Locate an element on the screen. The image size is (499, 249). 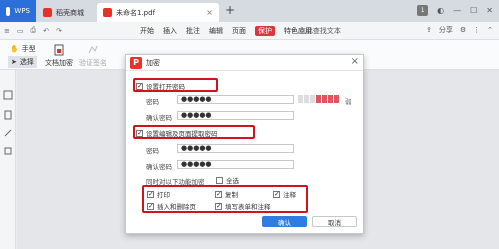
share-label: 分享 is located at coordinates (446, 30).